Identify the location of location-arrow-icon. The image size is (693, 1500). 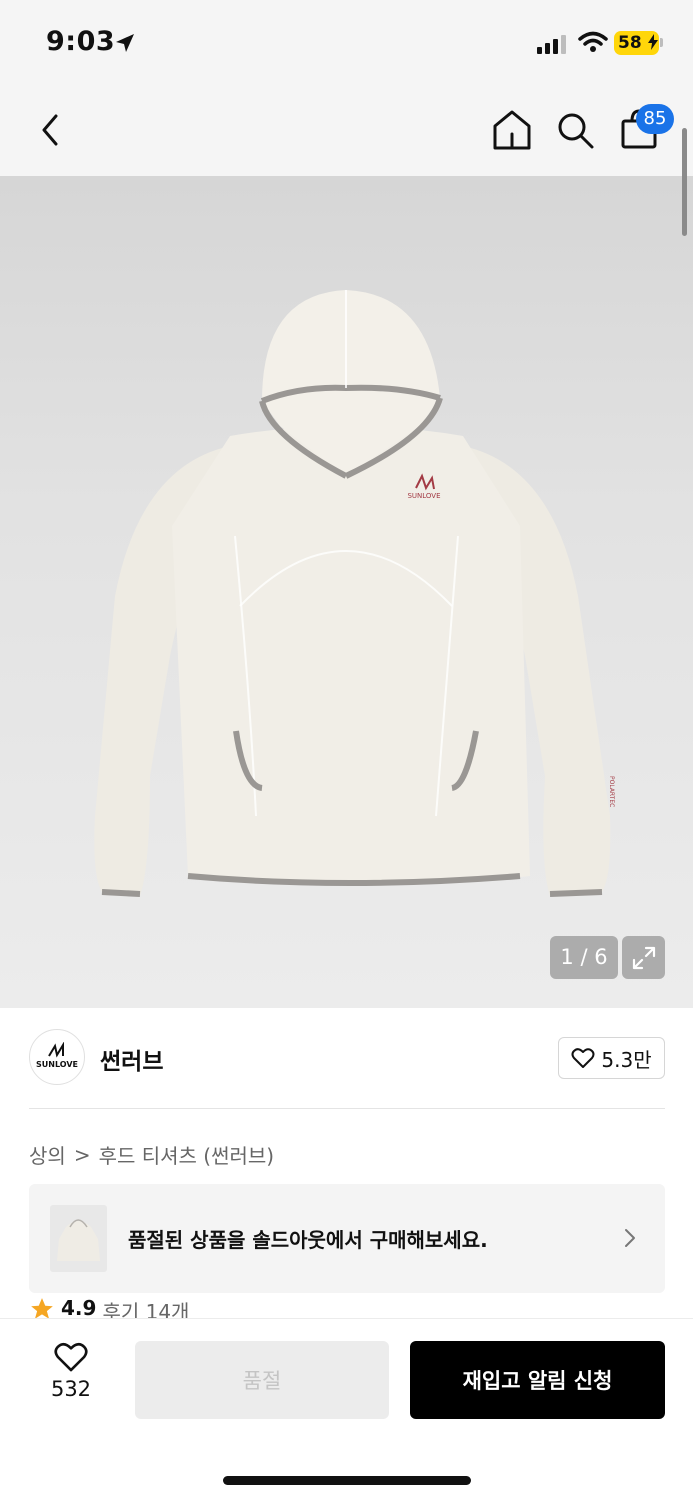
(125, 43).